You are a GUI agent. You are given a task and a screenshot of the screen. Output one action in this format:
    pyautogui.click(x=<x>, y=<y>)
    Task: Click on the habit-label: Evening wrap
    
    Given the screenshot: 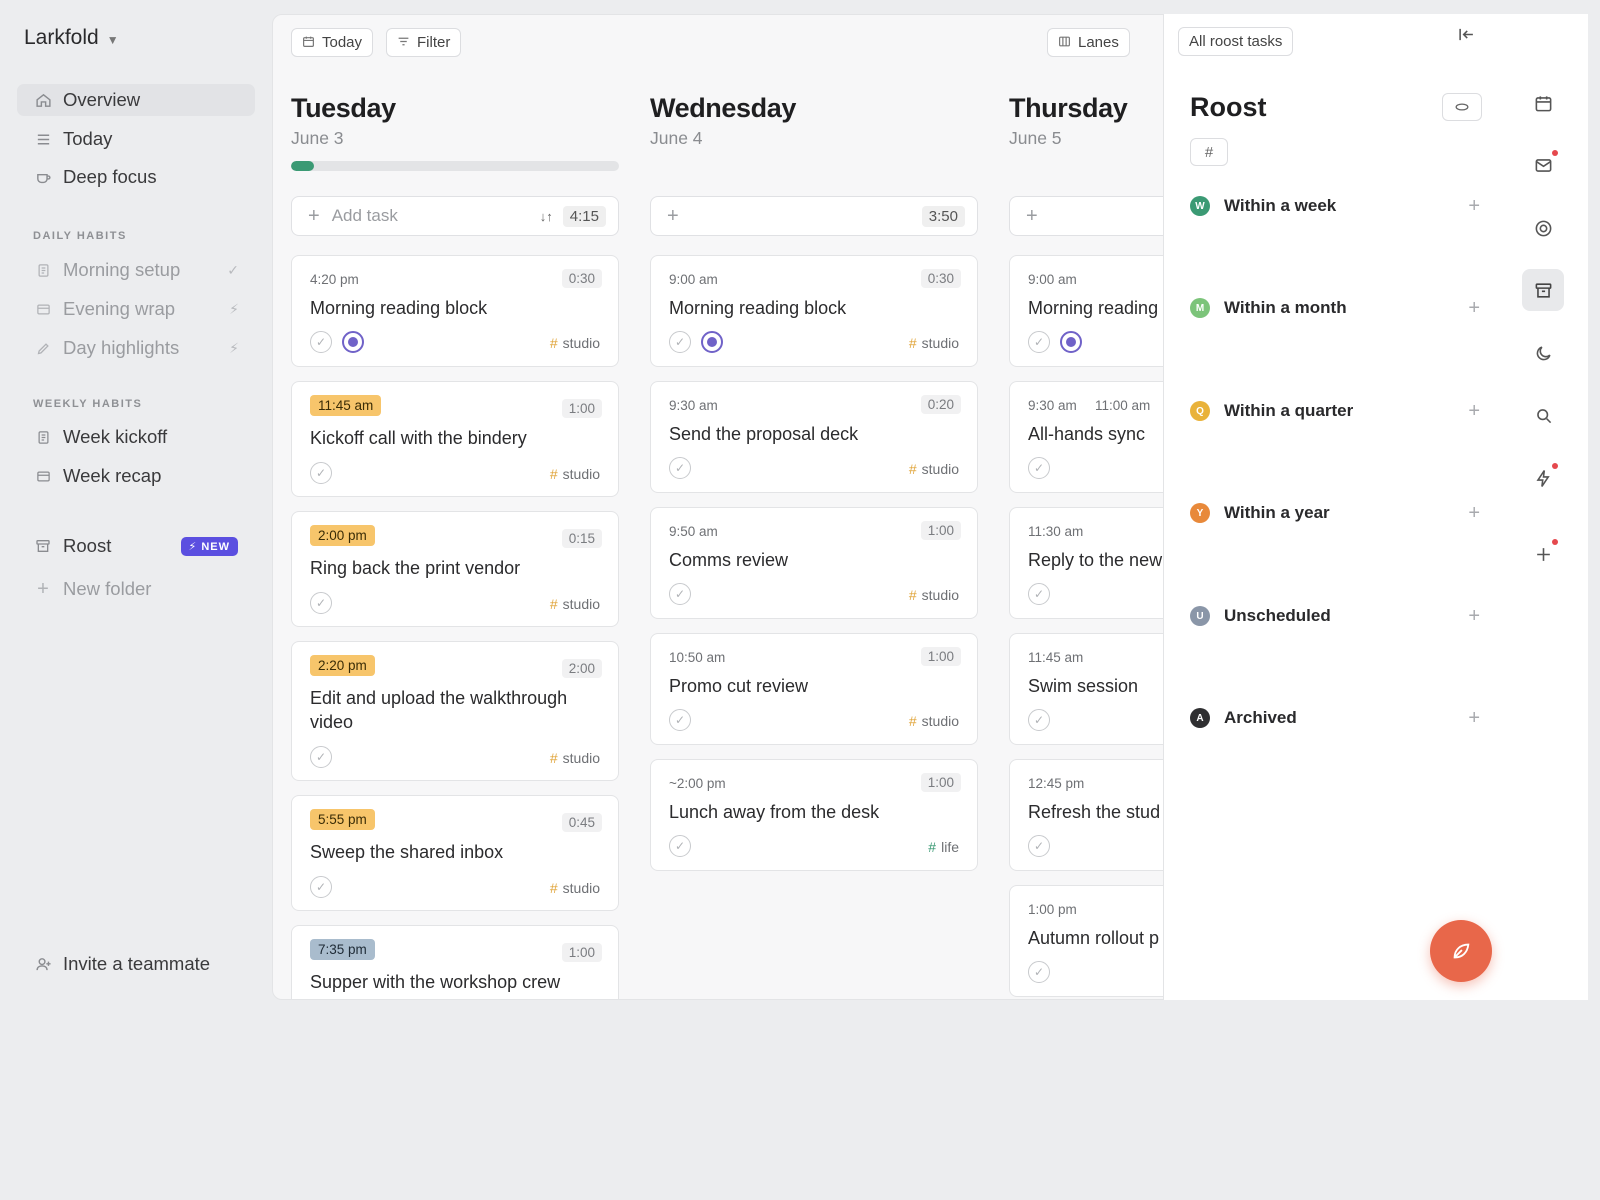 What is the action you would take?
    pyautogui.click(x=119, y=308)
    